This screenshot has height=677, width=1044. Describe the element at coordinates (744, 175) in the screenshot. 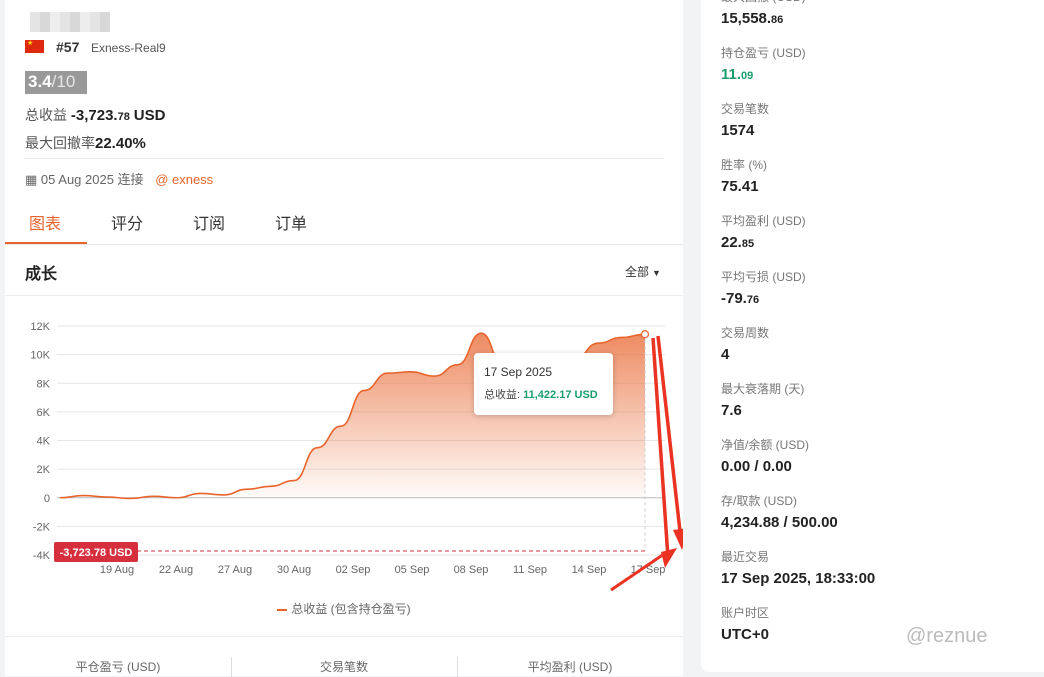

I see `stat-item: 胜率 (%) 75.41` at that location.